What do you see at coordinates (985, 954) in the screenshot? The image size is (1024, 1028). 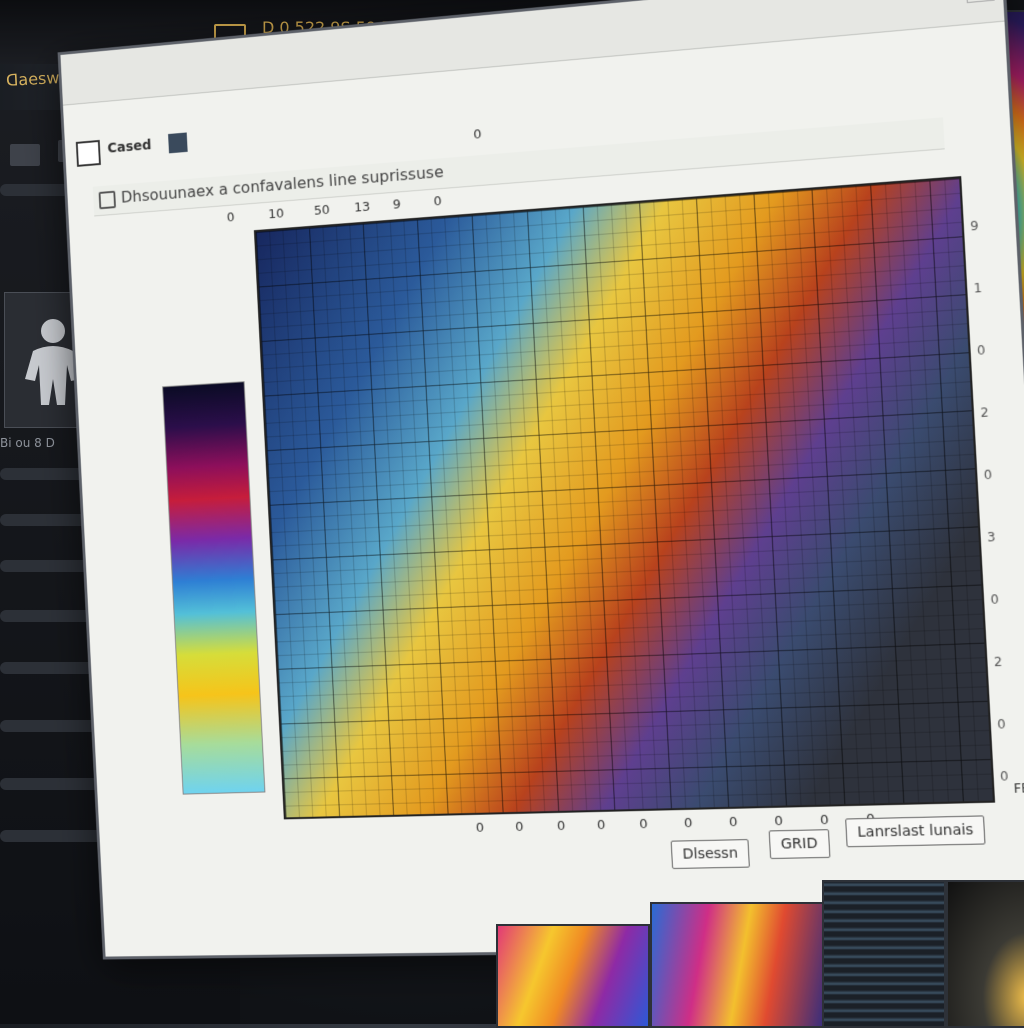 I see `thumbnail-burst` at bounding box center [985, 954].